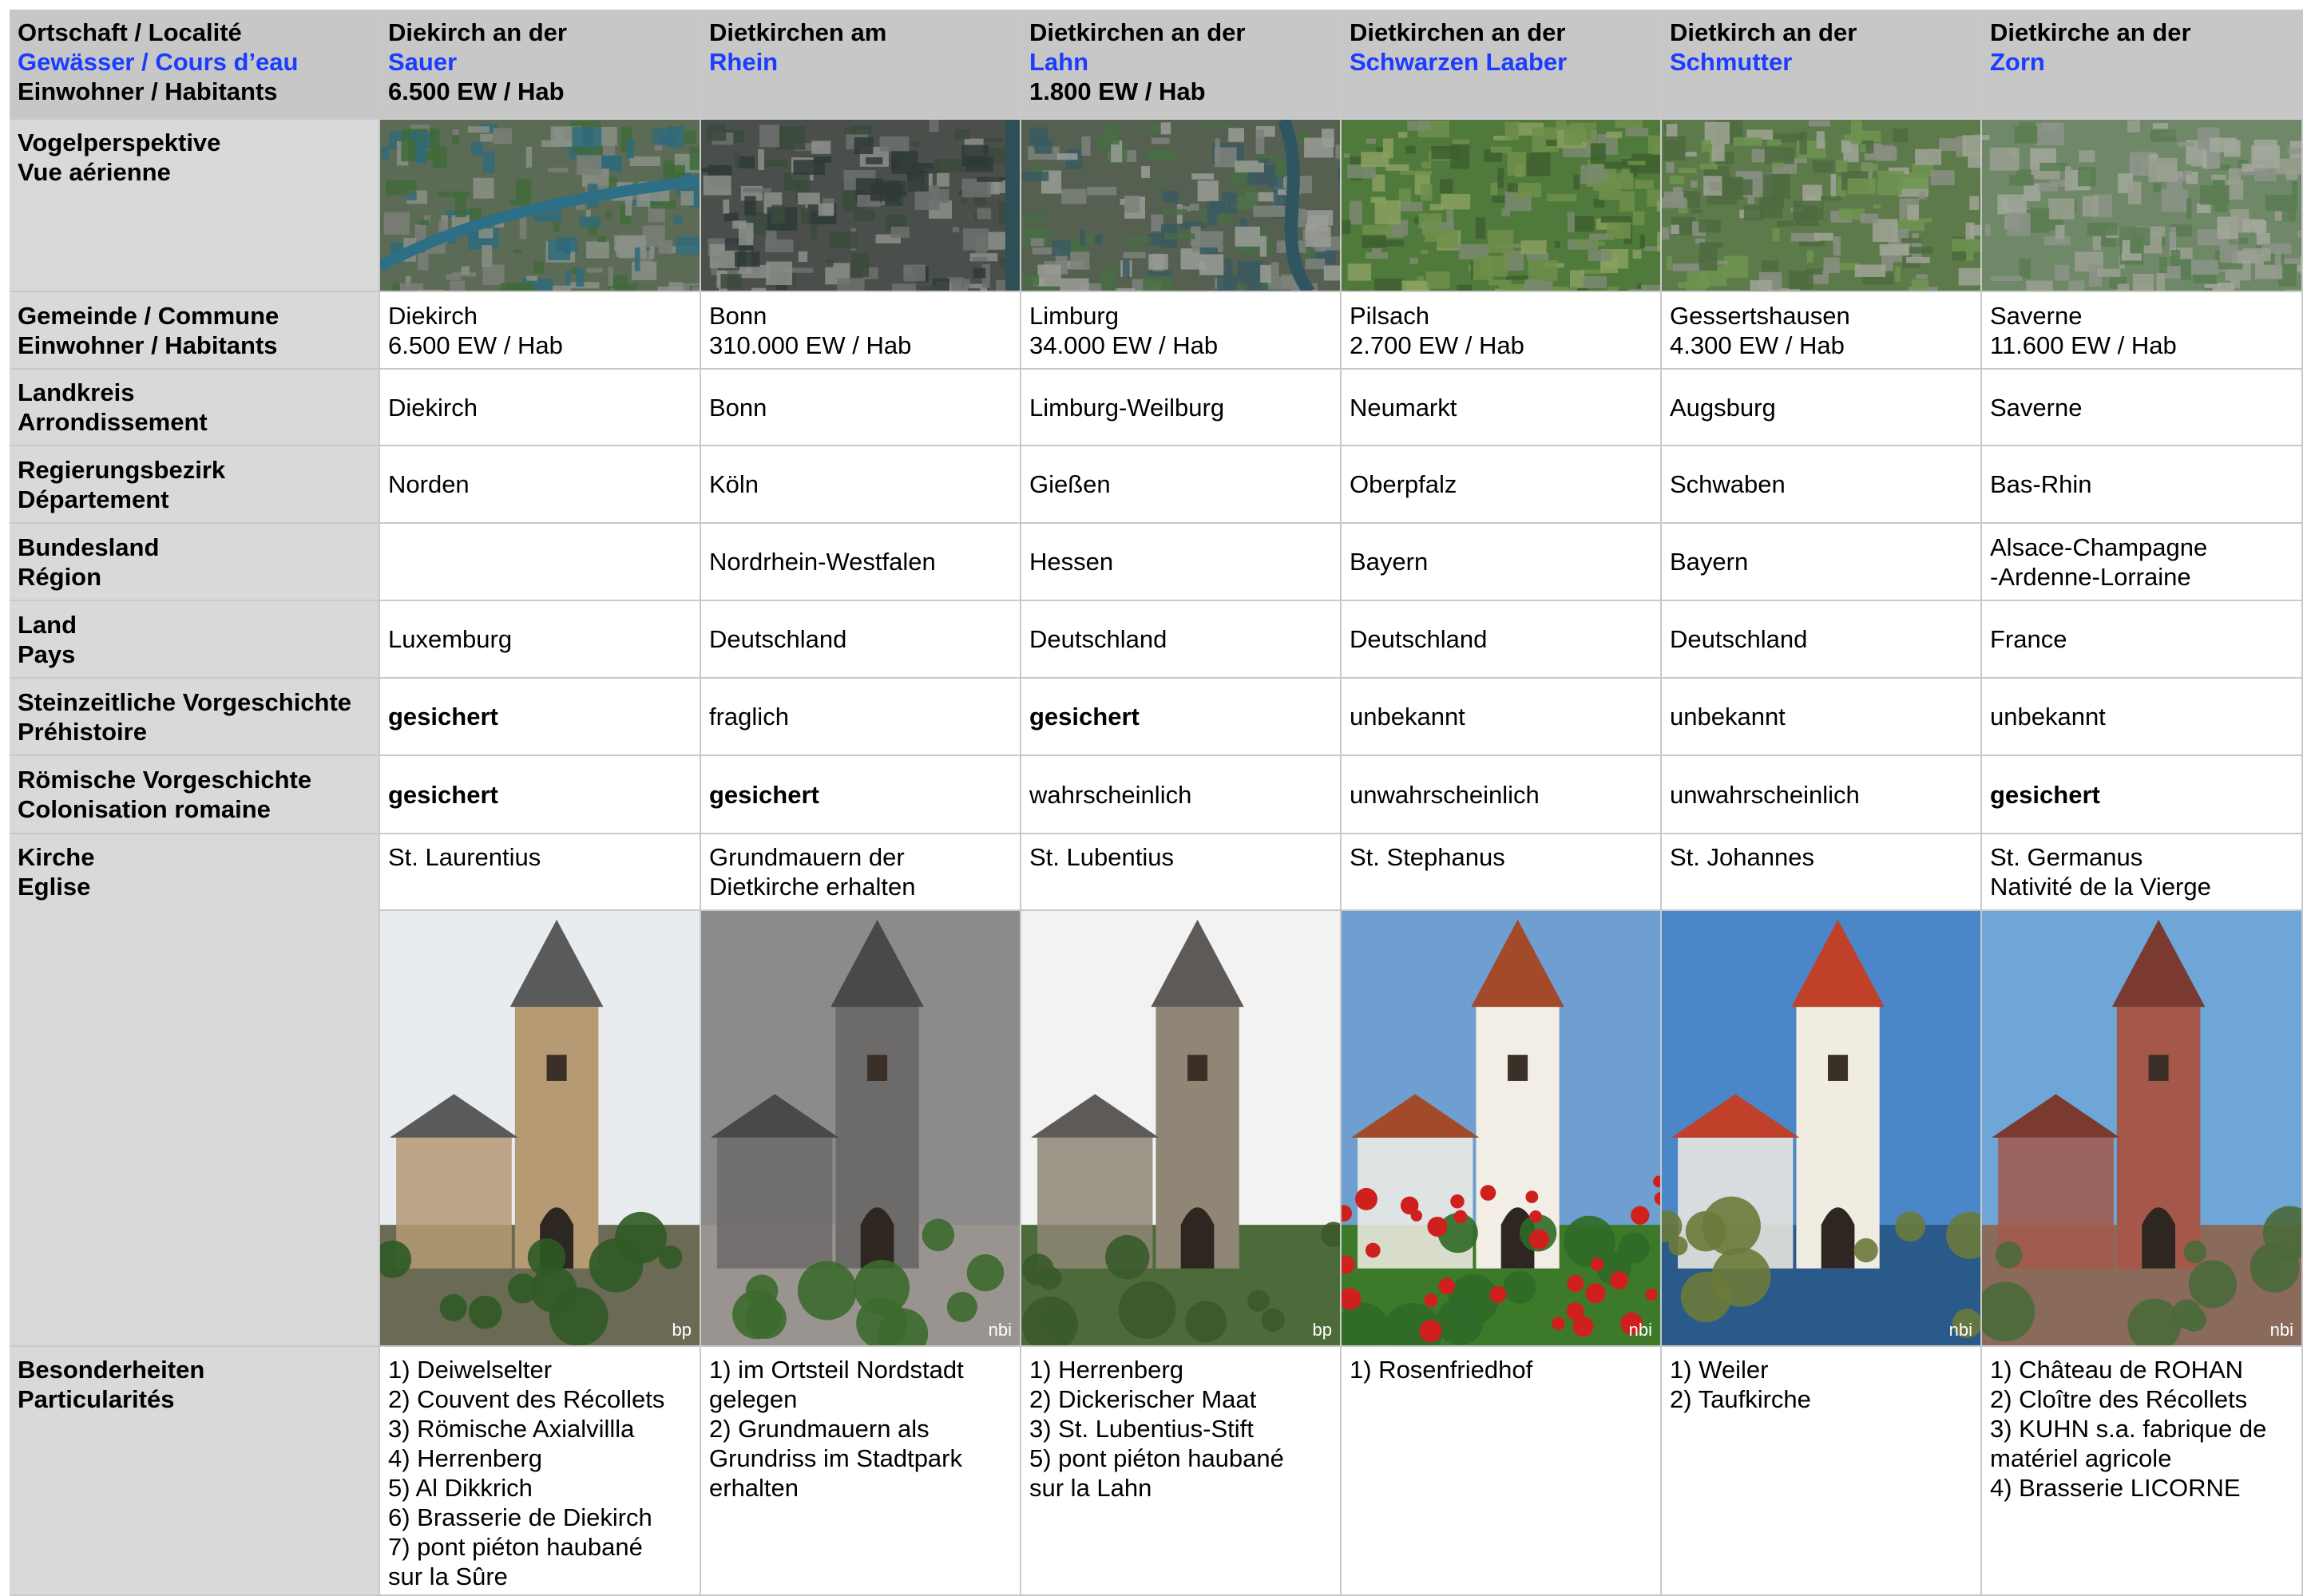 The width and height of the screenshot is (2311, 1596). What do you see at coordinates (1403, 407) in the screenshot?
I see `landkreis-value-text: Neumarkt` at bounding box center [1403, 407].